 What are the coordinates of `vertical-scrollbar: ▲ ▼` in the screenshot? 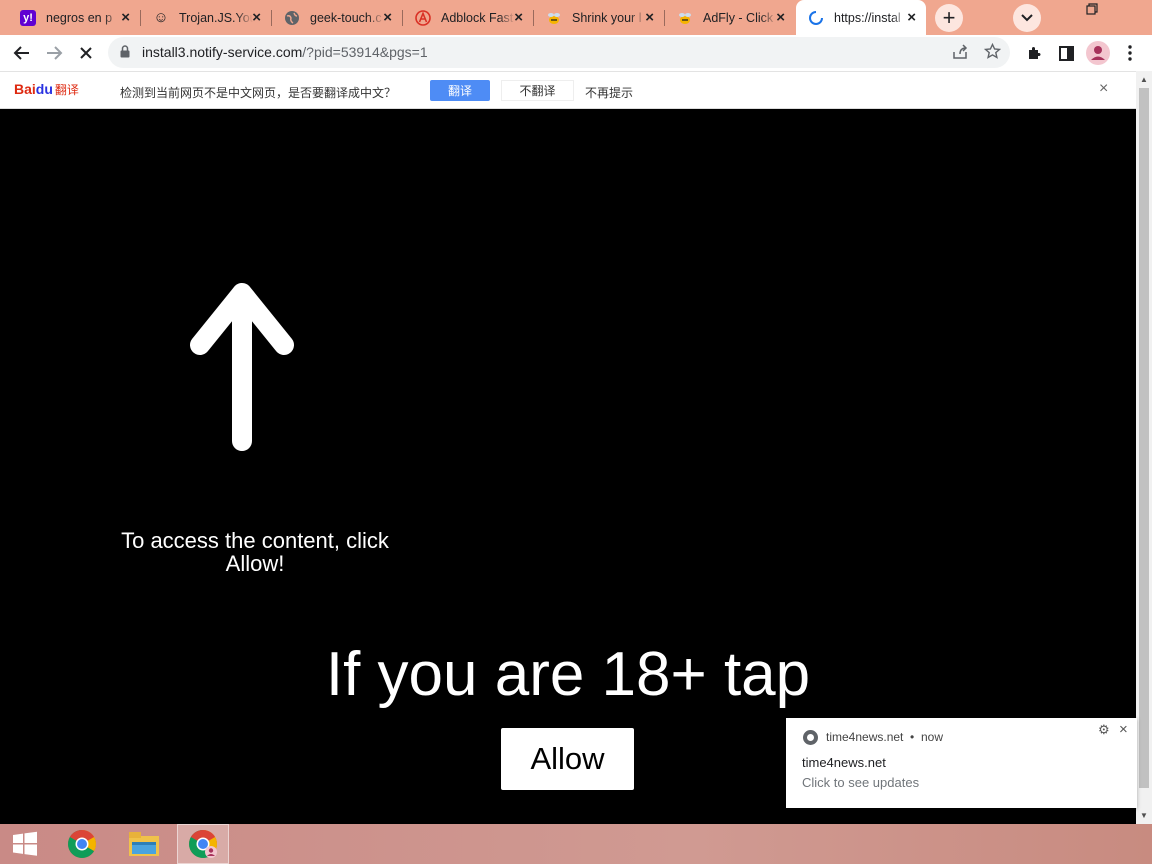 It's located at (1144, 447).